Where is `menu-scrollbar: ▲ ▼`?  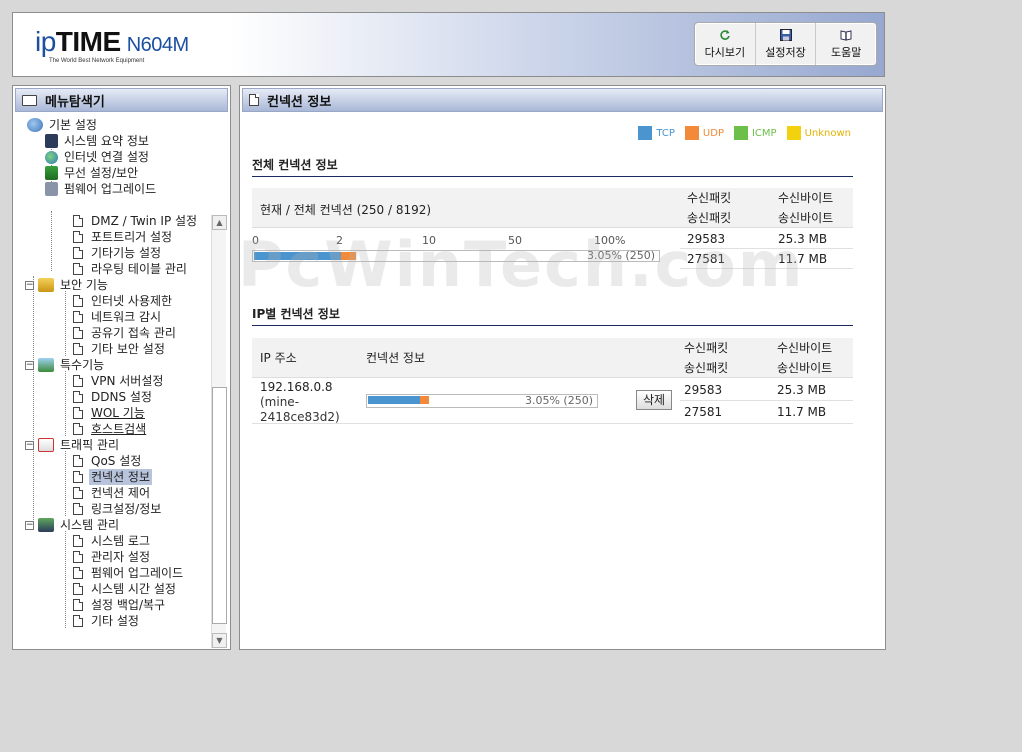 menu-scrollbar: ▲ ▼ is located at coordinates (219, 431).